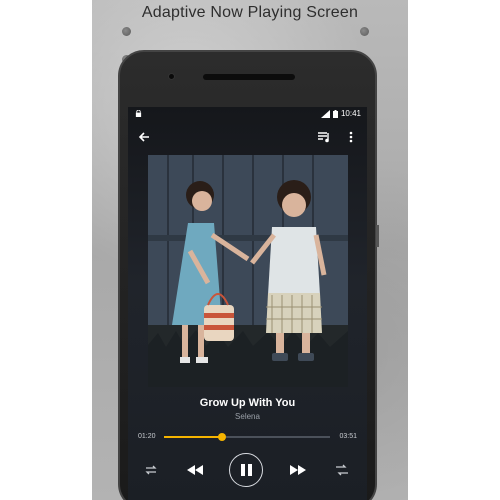 The image size is (500, 500). What do you see at coordinates (193, 437) in the screenshot?
I see `seek-bar-progress` at bounding box center [193, 437].